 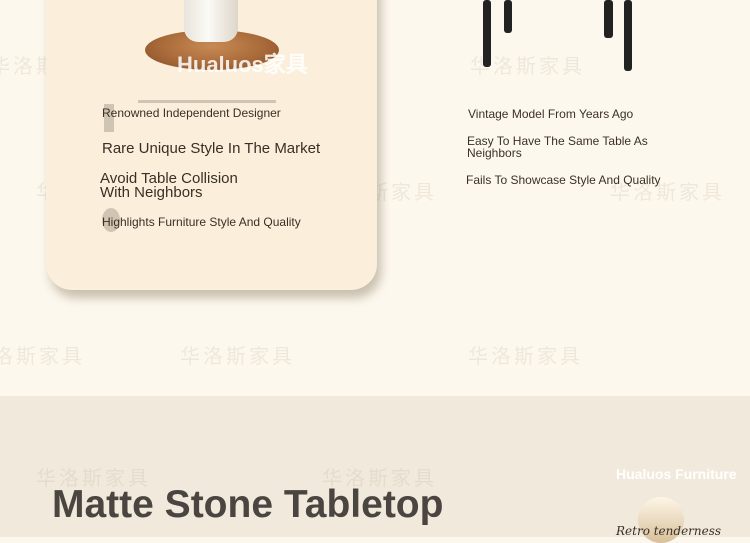 I want to click on compare-item-2-line-2: Neighbors, so click(x=494, y=153).